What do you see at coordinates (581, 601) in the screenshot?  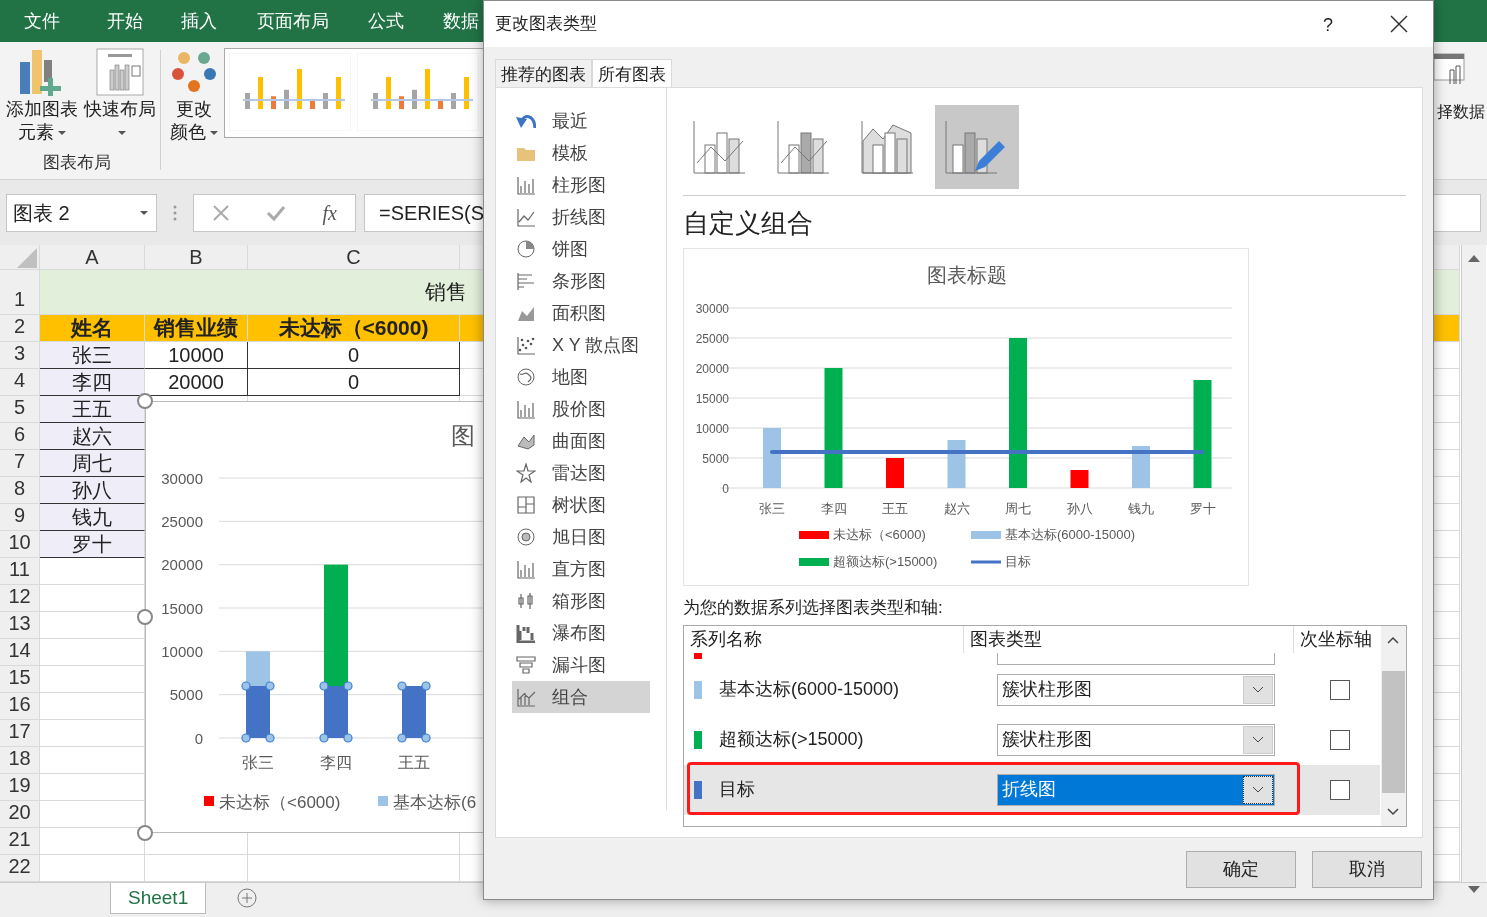 I see `chart-type-item: 箱形图` at bounding box center [581, 601].